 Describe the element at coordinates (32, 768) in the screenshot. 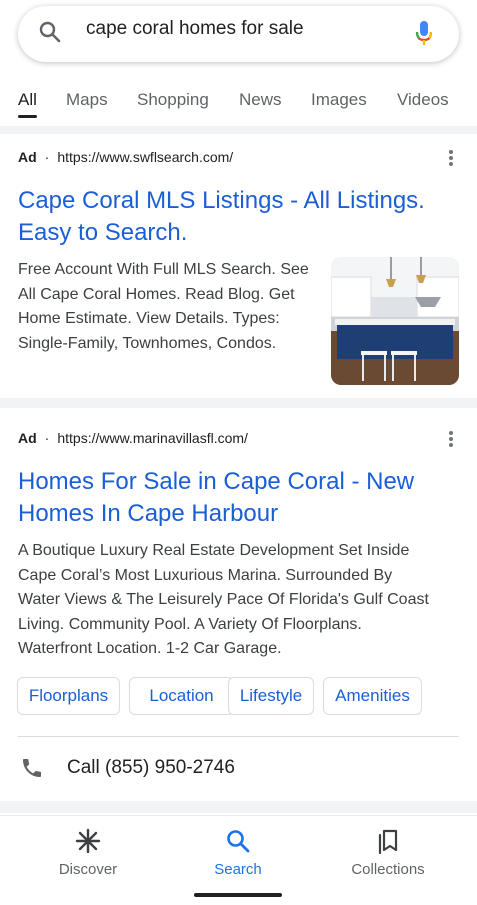

I see `phone-icon` at that location.